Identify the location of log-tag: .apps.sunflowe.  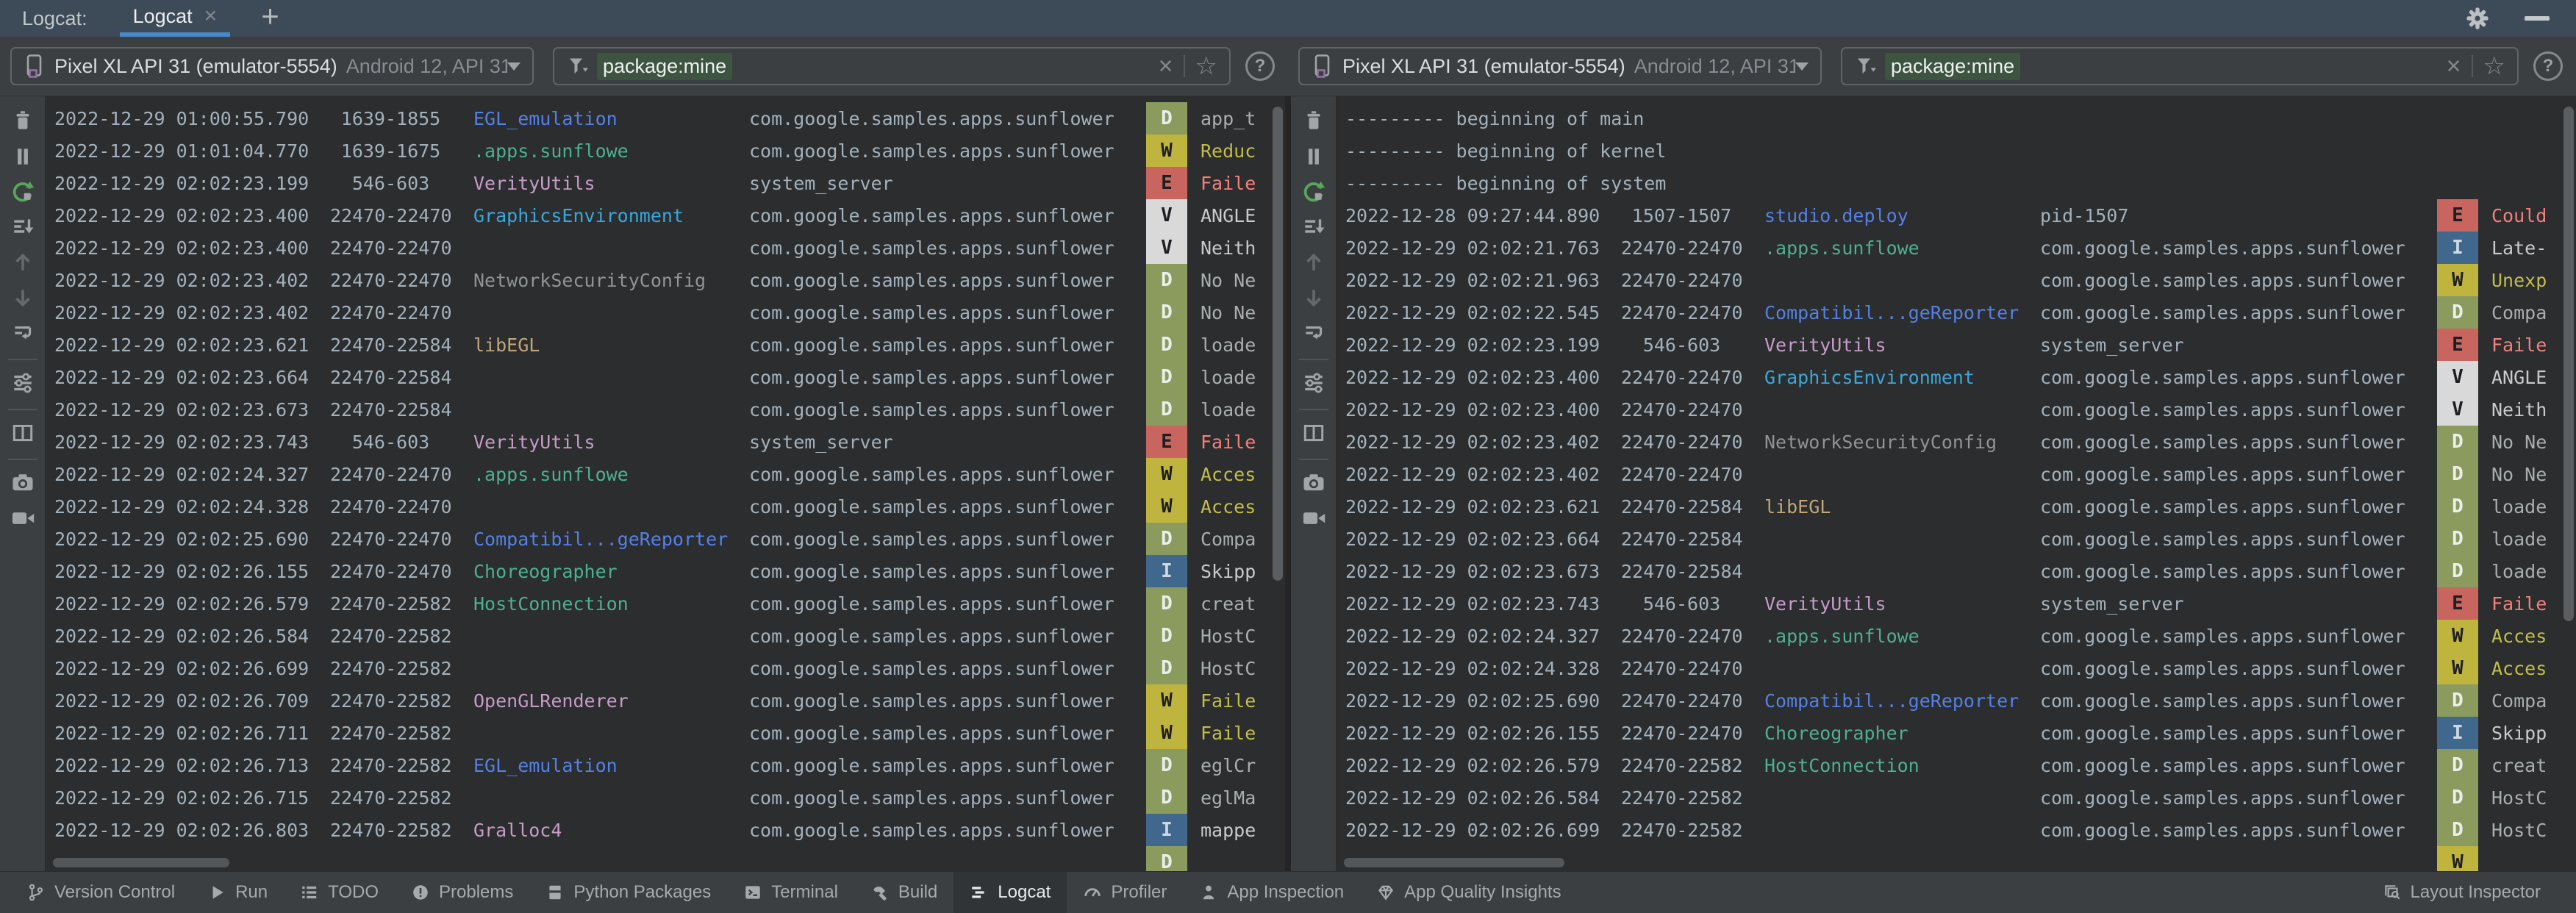
(611, 475).